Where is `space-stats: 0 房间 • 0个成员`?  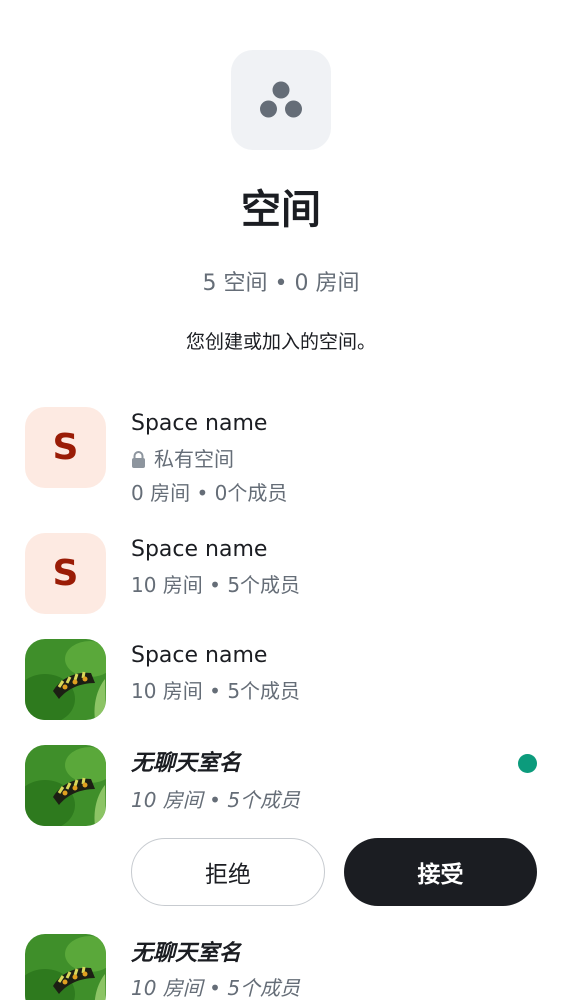 space-stats: 0 房间 • 0个成员 is located at coordinates (209, 493).